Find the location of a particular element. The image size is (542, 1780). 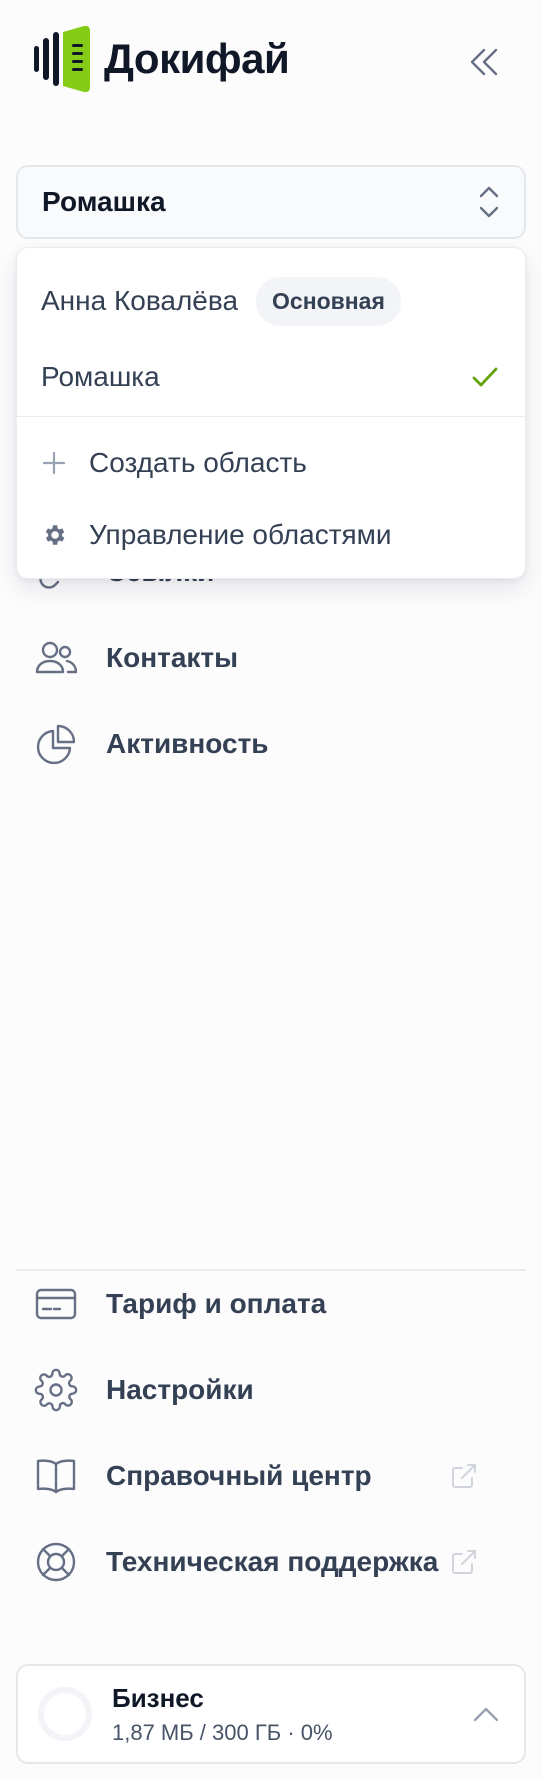

chevrons-left-icon is located at coordinates (484, 62).